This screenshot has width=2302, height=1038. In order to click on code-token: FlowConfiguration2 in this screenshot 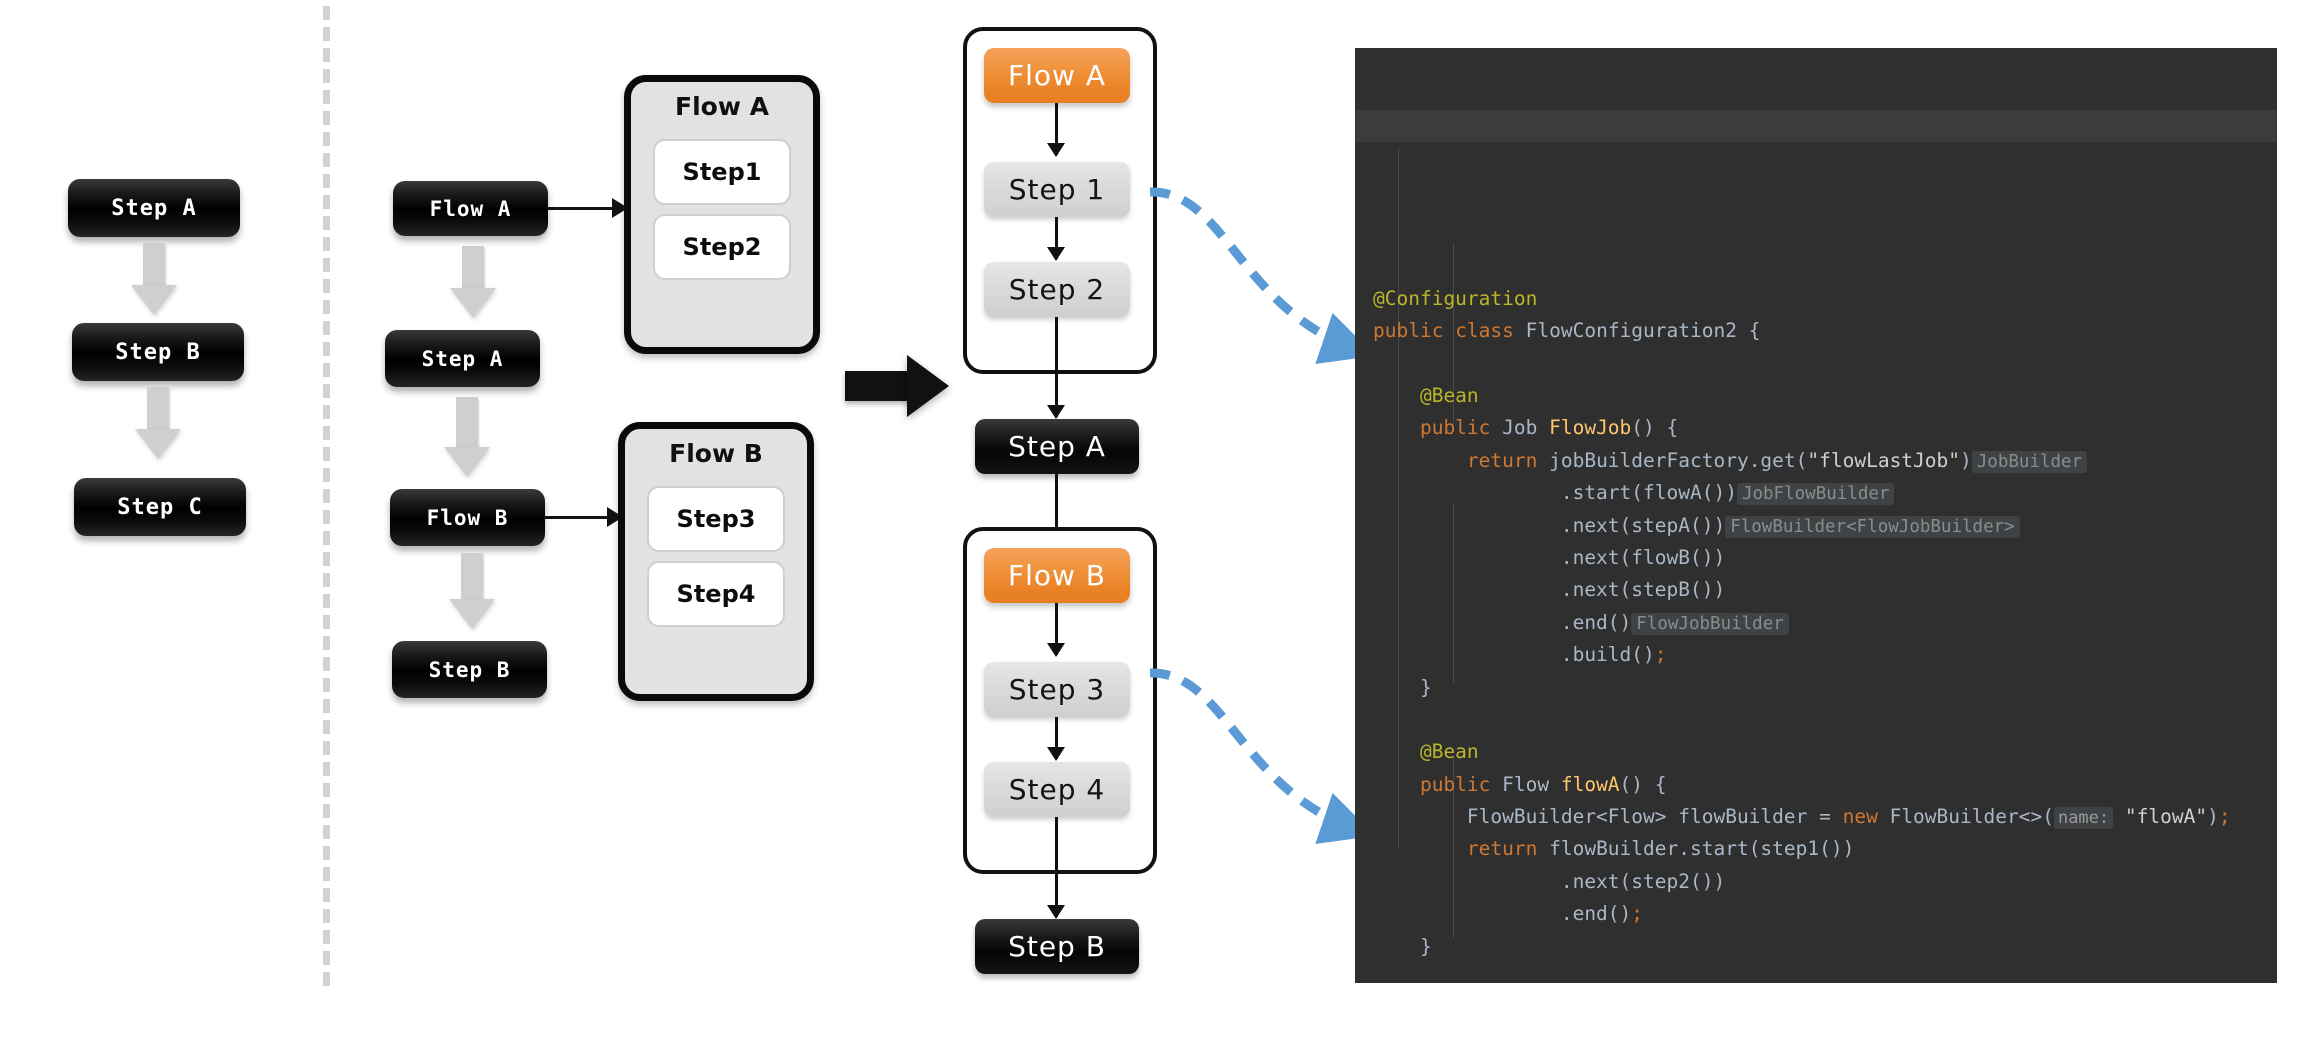, I will do `click(1631, 331)`.